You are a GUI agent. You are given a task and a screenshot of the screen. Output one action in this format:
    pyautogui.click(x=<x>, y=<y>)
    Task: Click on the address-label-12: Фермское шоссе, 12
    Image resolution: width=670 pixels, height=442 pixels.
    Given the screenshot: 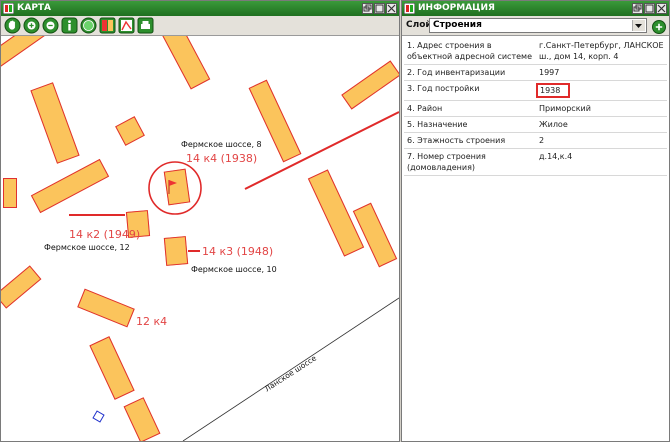 What is the action you would take?
    pyautogui.click(x=87, y=247)
    